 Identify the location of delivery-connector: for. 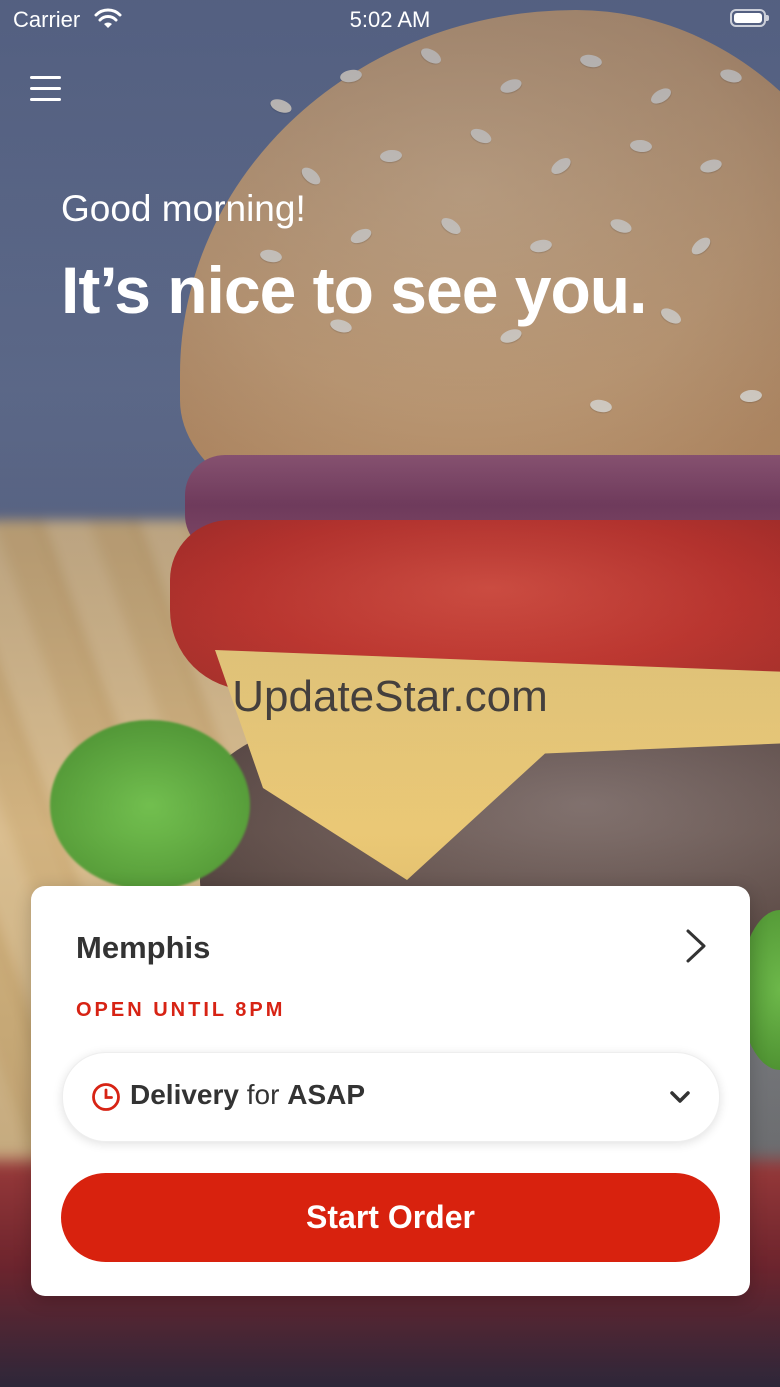
(263, 1094).